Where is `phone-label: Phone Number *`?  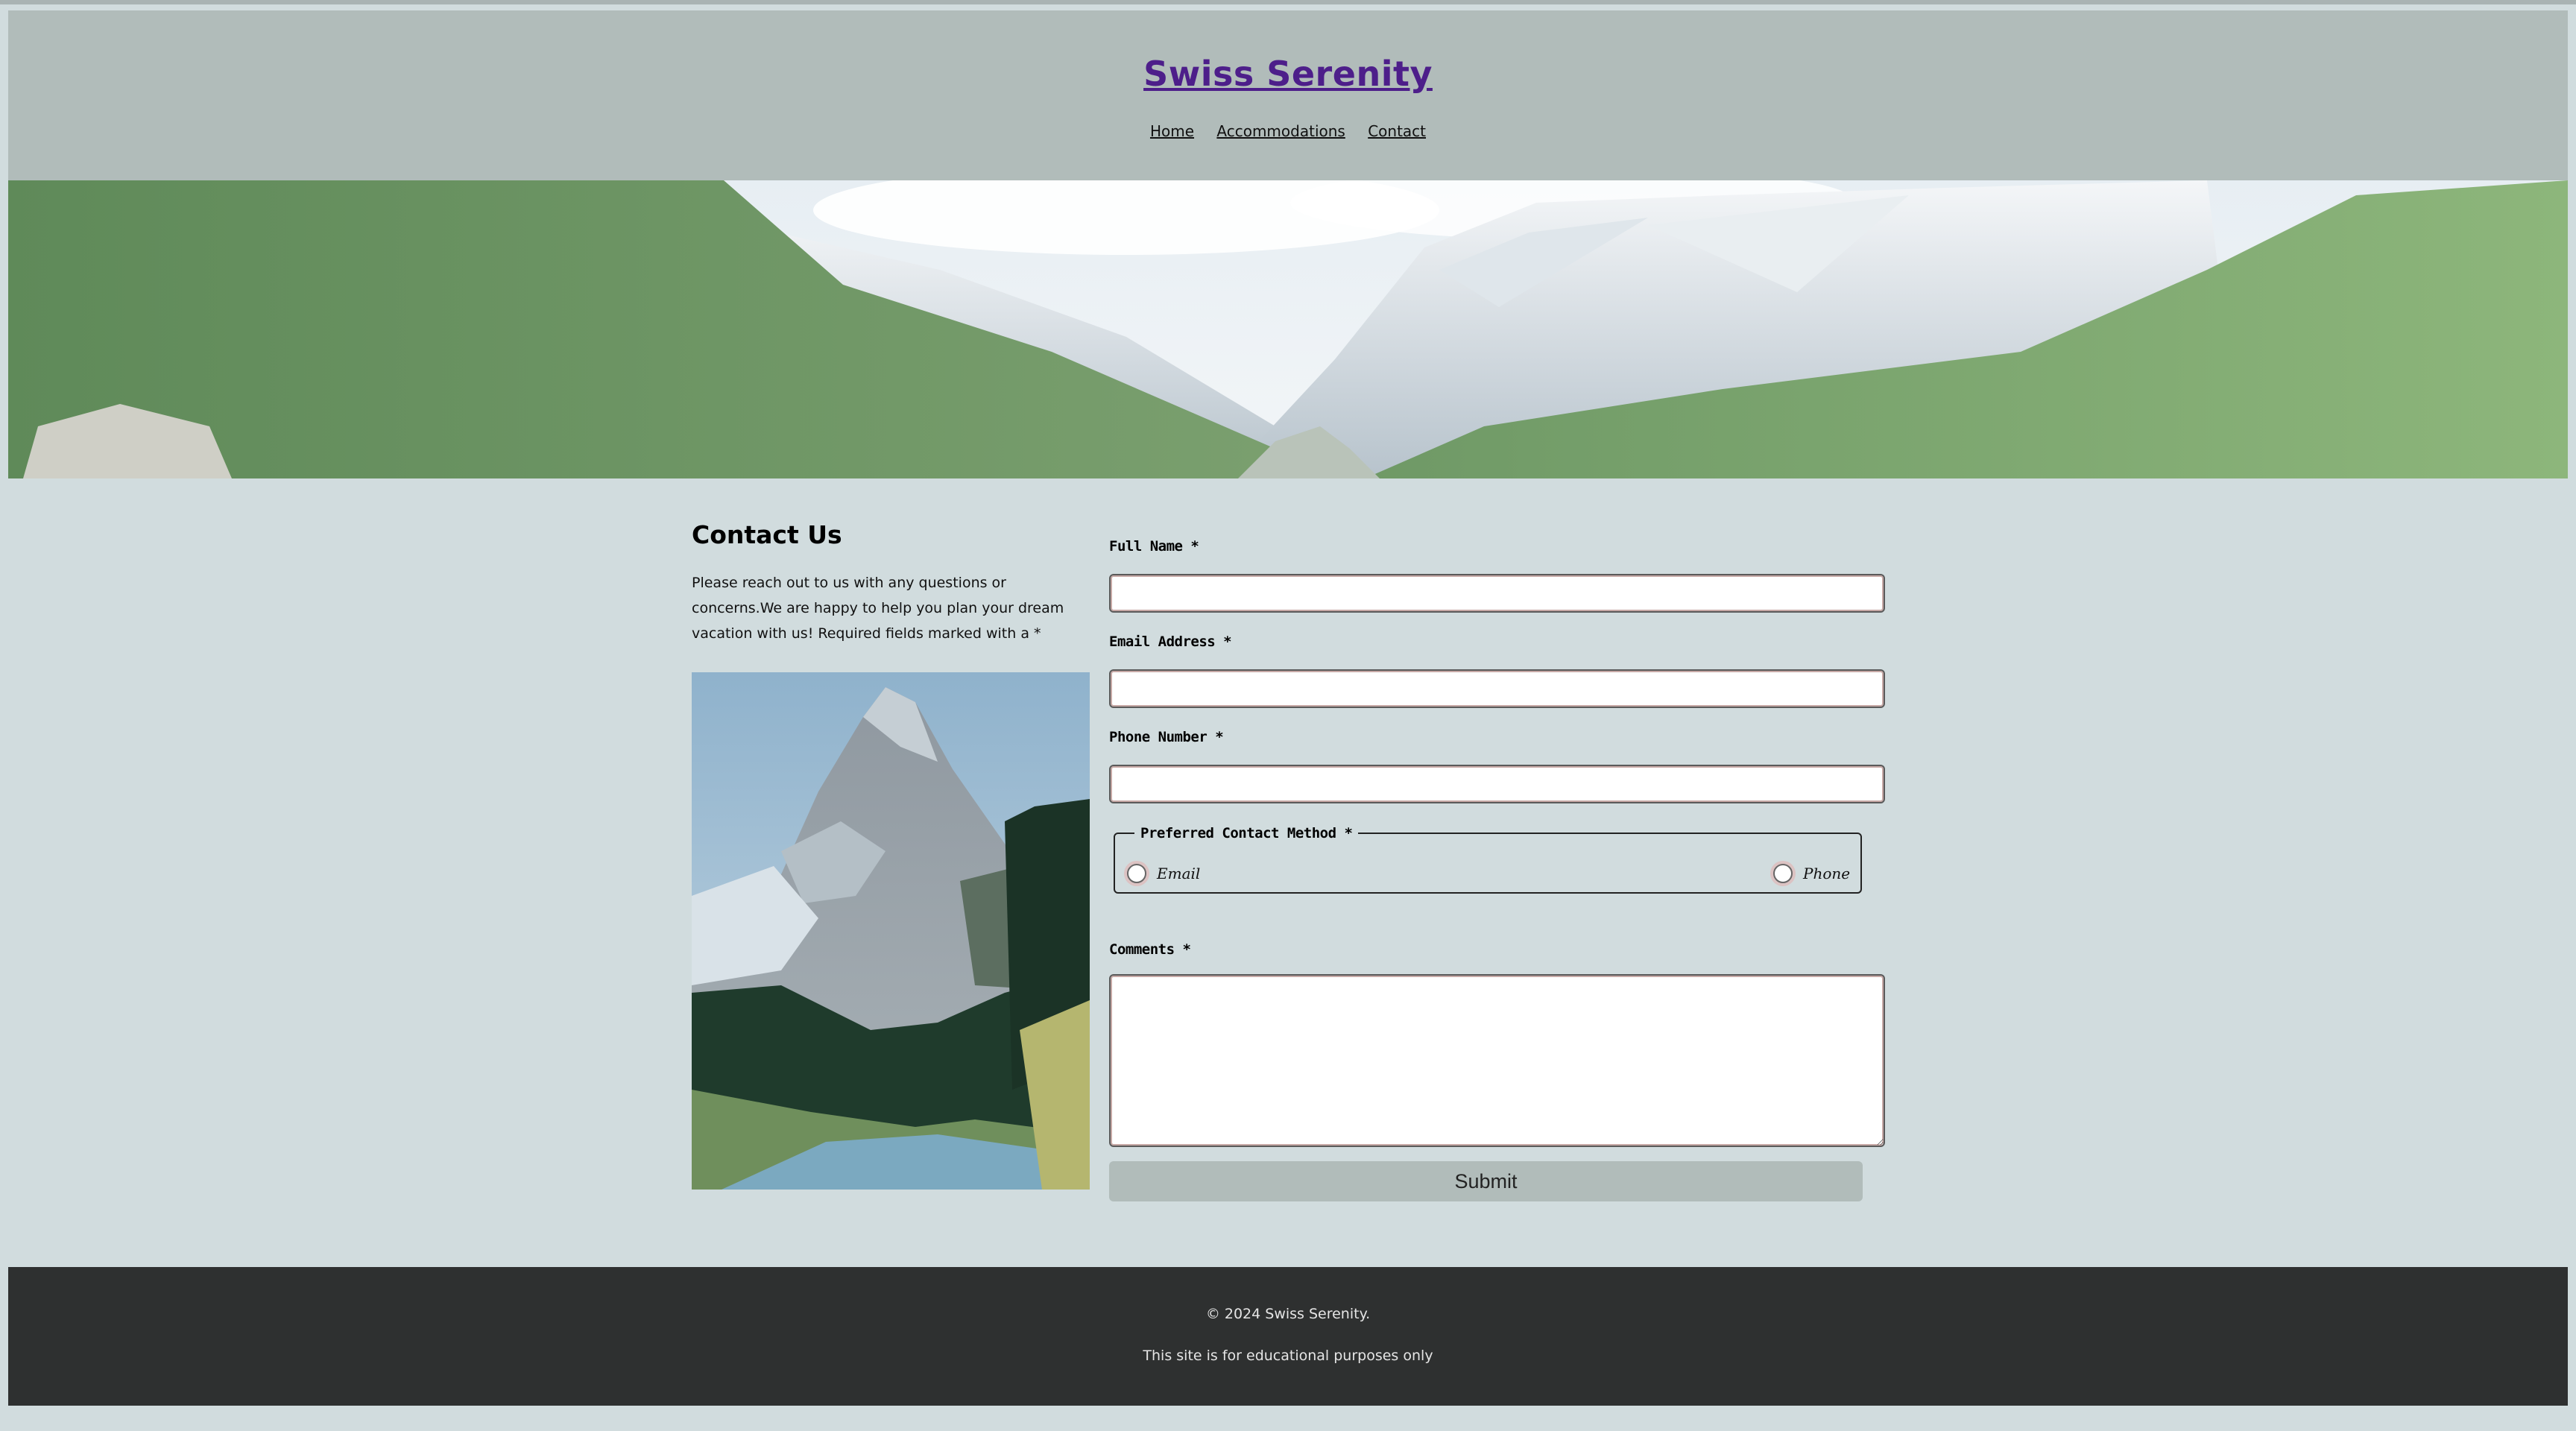
phone-label: Phone Number * is located at coordinates (1166, 737).